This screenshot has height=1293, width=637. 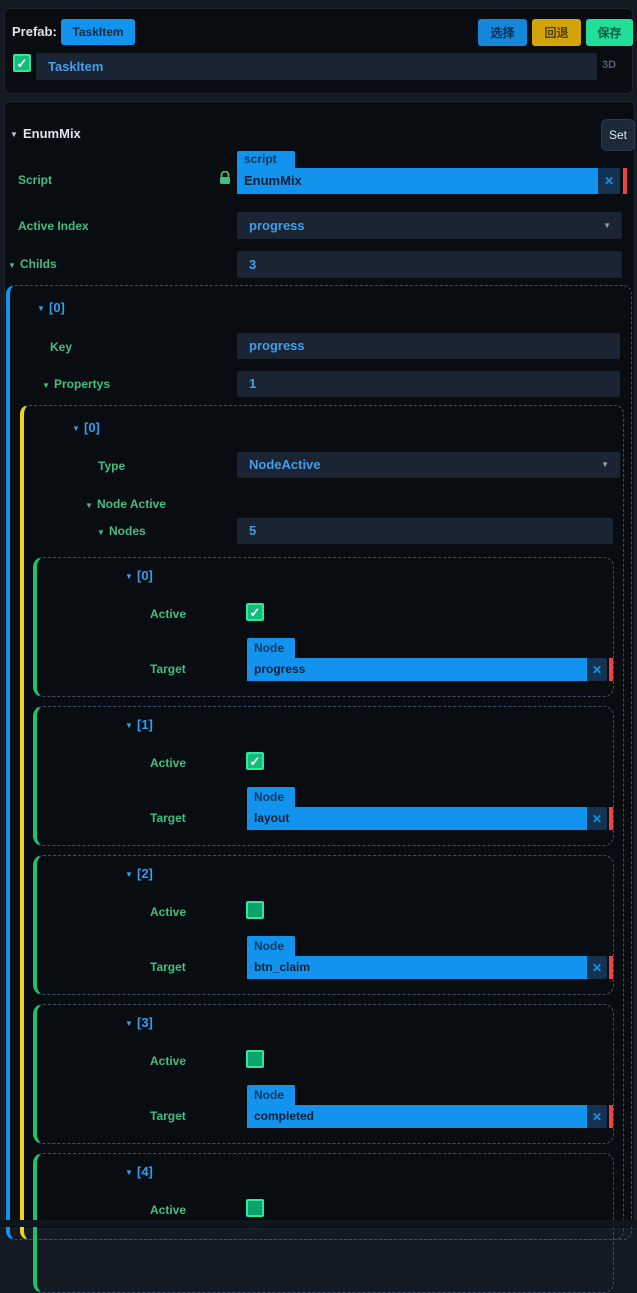 What do you see at coordinates (285, 464) in the screenshot?
I see `type-value: NodeActive` at bounding box center [285, 464].